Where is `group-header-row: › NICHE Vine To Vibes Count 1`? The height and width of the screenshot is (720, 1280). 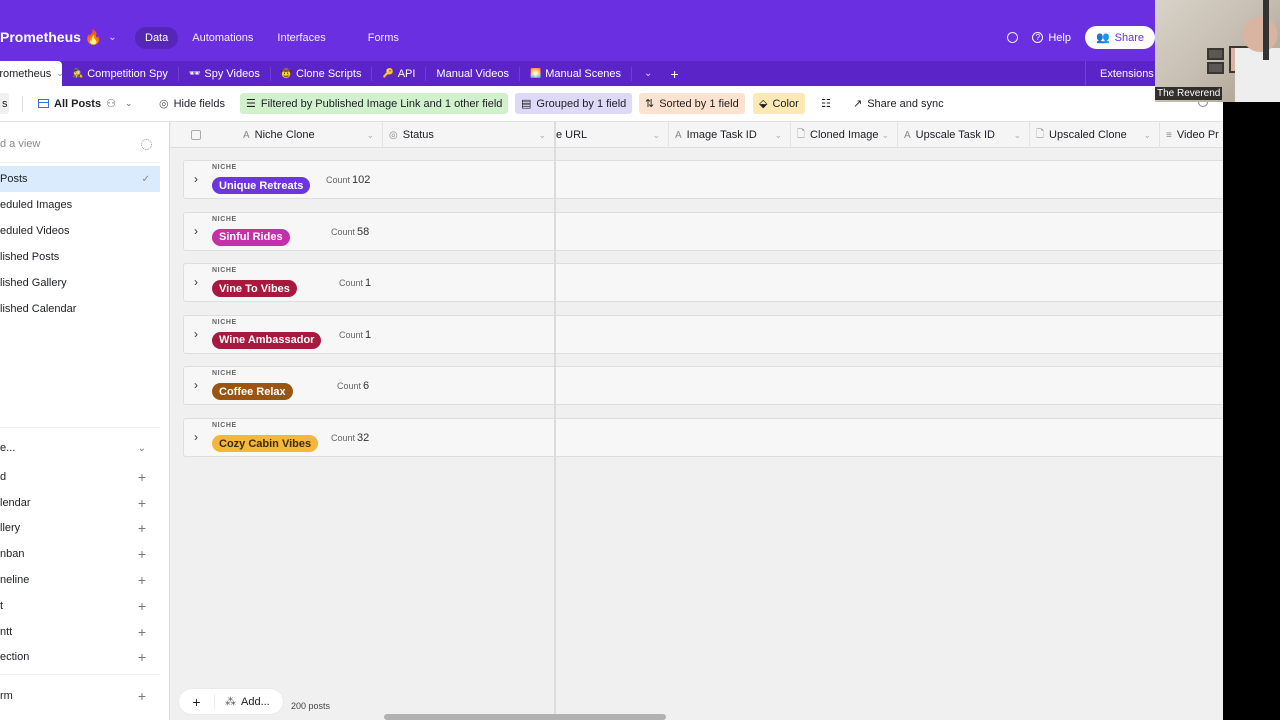
group-header-row: › NICHE Vine To Vibes Count 1 is located at coordinates (703, 283).